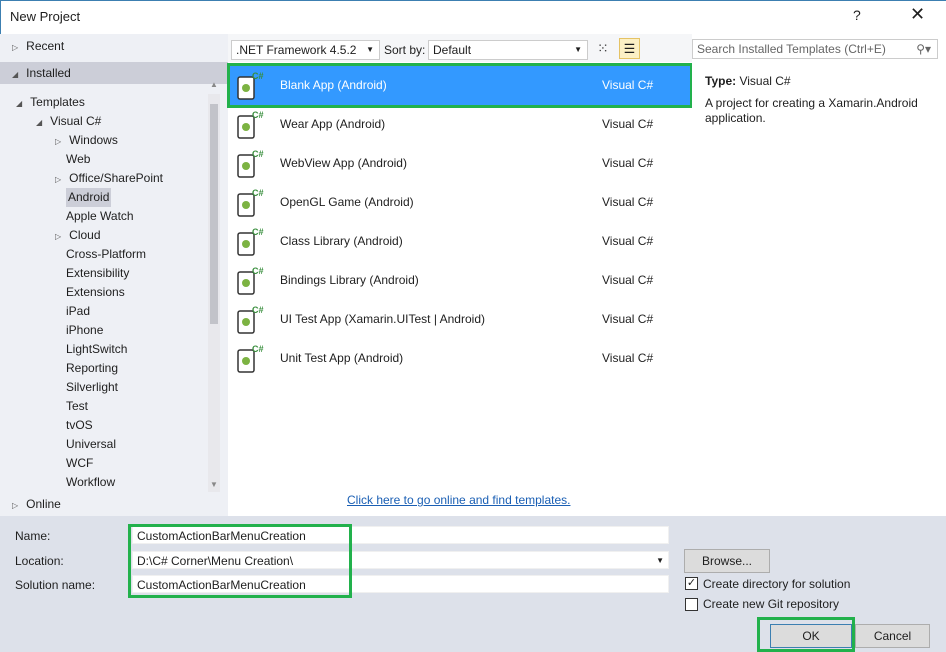  What do you see at coordinates (57, 102) in the screenshot?
I see `tree-item-label: Templates` at bounding box center [57, 102].